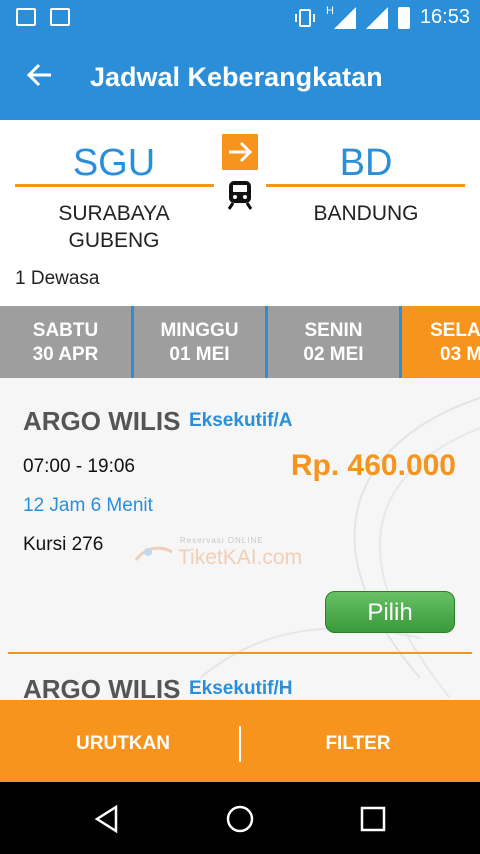 The width and height of the screenshot is (480, 854). What do you see at coordinates (240, 195) in the screenshot?
I see `train-icon` at bounding box center [240, 195].